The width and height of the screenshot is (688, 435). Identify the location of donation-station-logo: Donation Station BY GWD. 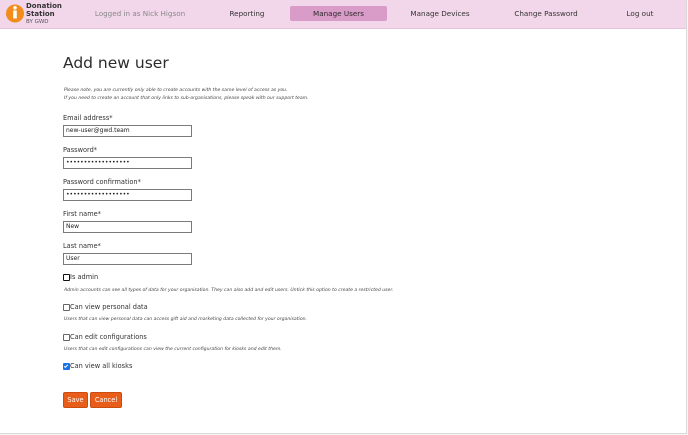
(36, 13).